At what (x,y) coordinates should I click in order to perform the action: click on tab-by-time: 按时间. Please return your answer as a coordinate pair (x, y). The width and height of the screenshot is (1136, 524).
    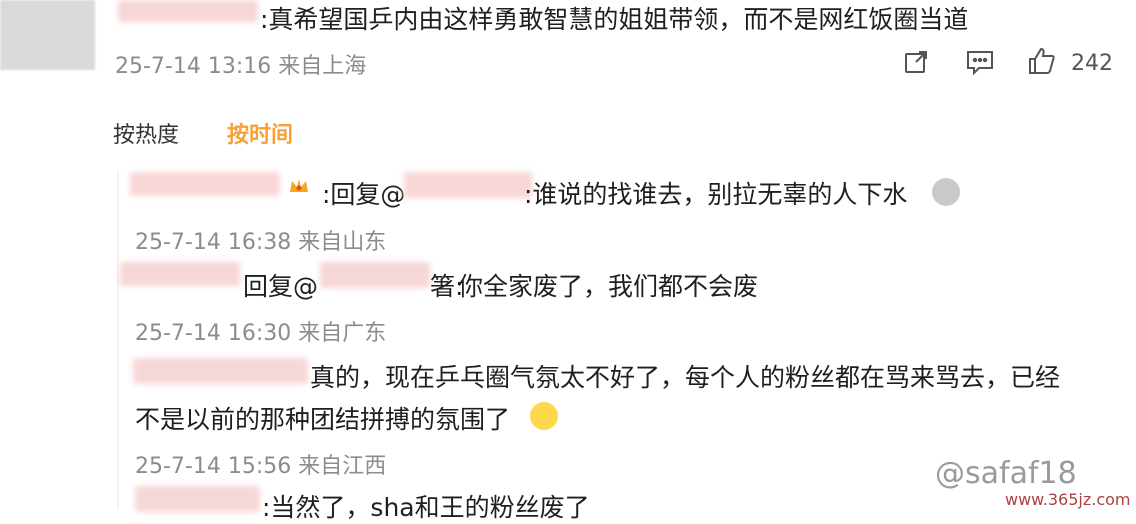
    Looking at the image, I should click on (260, 133).